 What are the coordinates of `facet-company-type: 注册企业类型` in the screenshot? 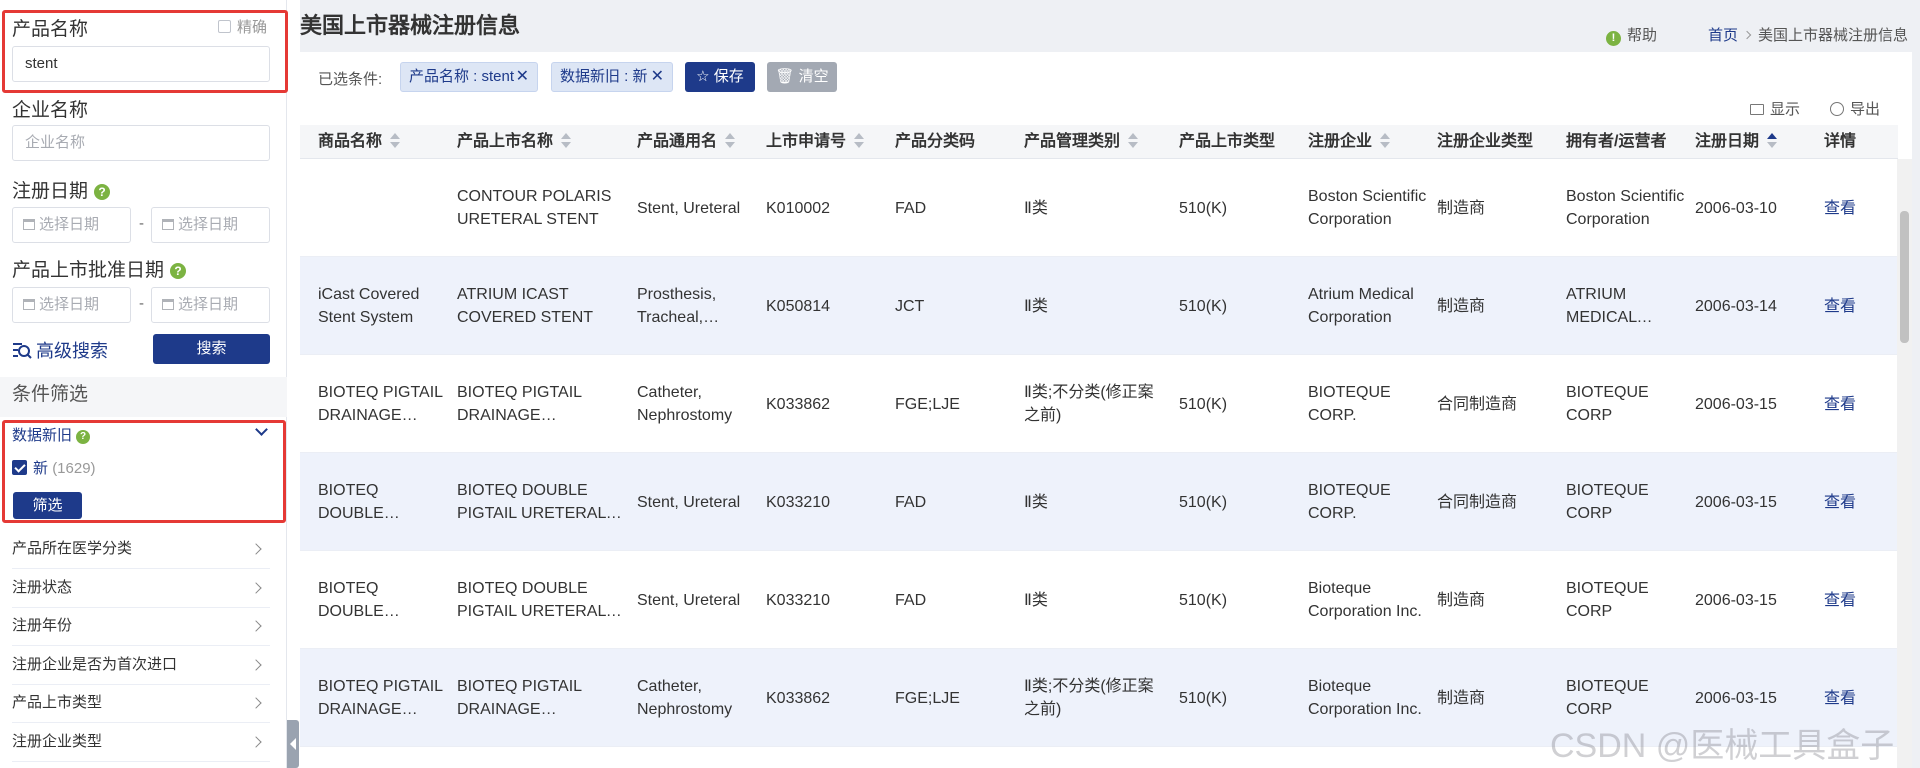 It's located at (141, 743).